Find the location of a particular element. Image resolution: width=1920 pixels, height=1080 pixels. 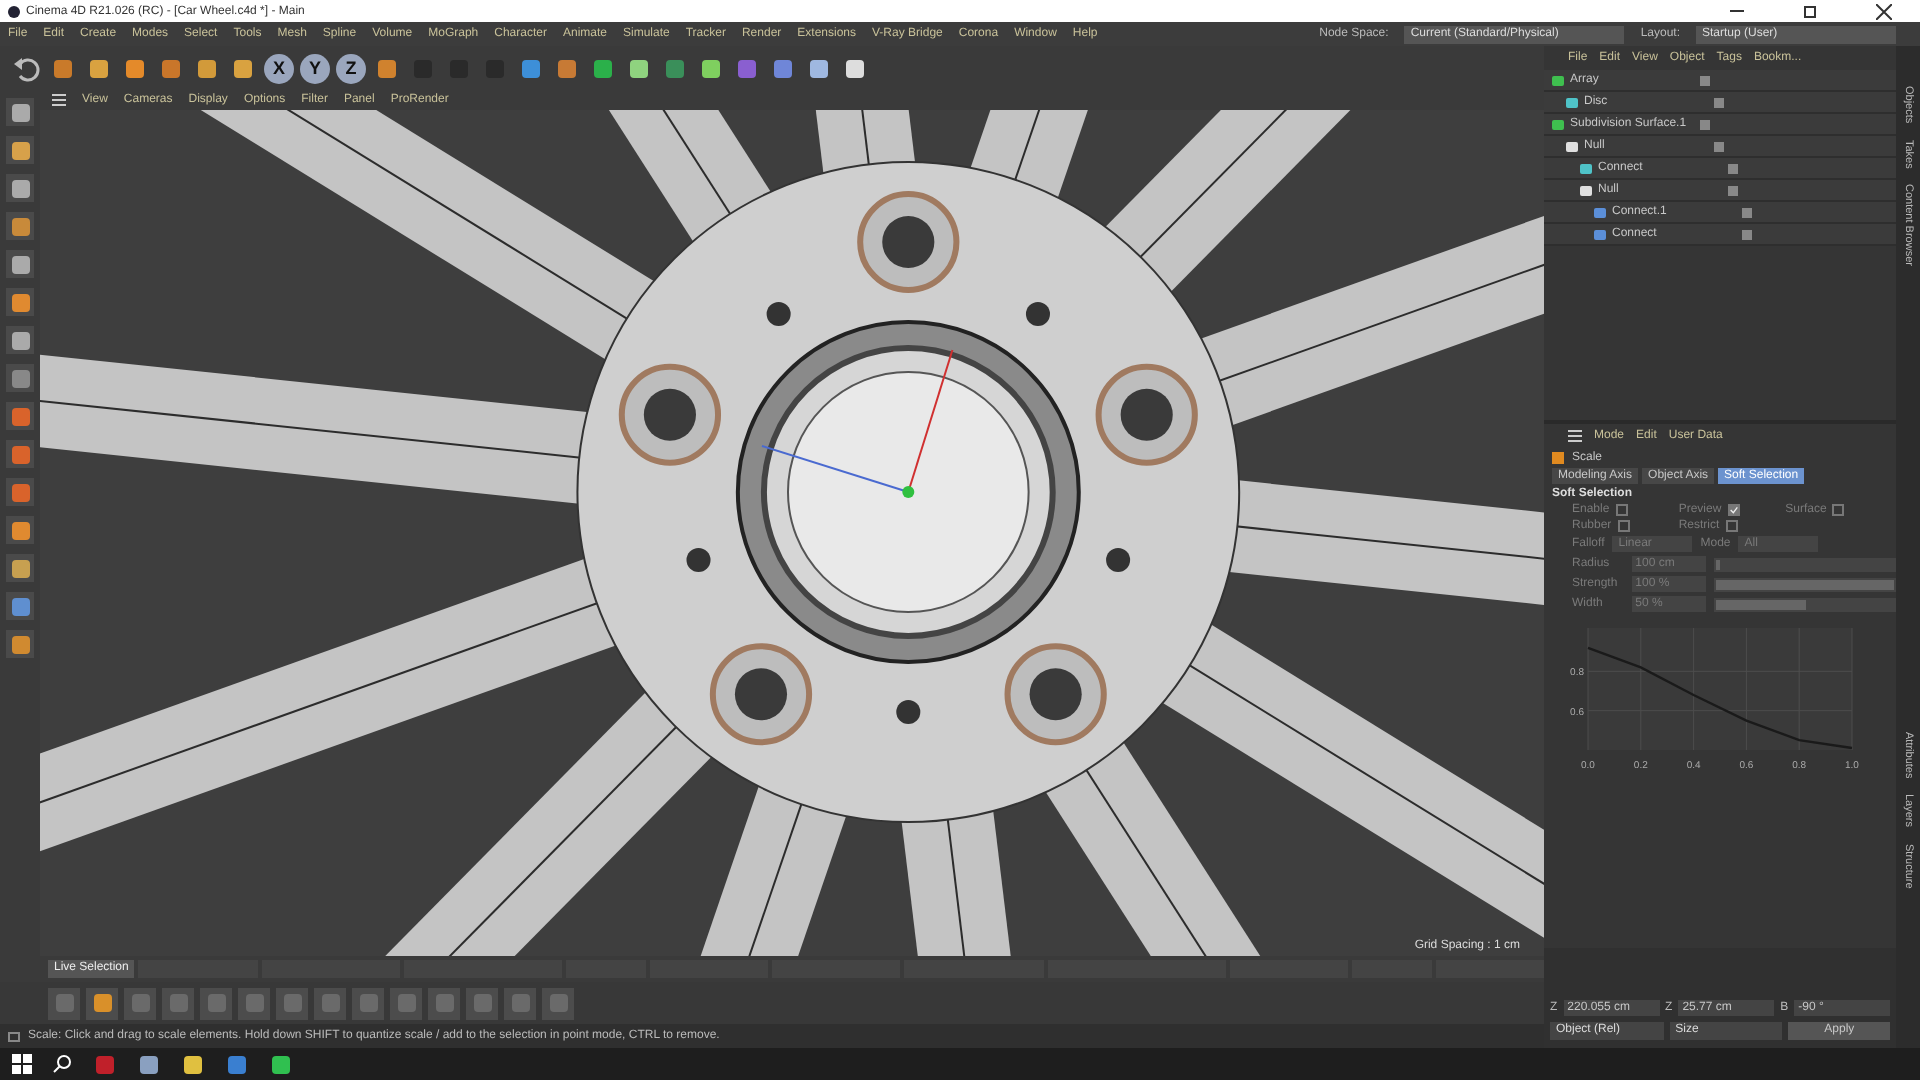

axis-button: X is located at coordinates (279, 68).